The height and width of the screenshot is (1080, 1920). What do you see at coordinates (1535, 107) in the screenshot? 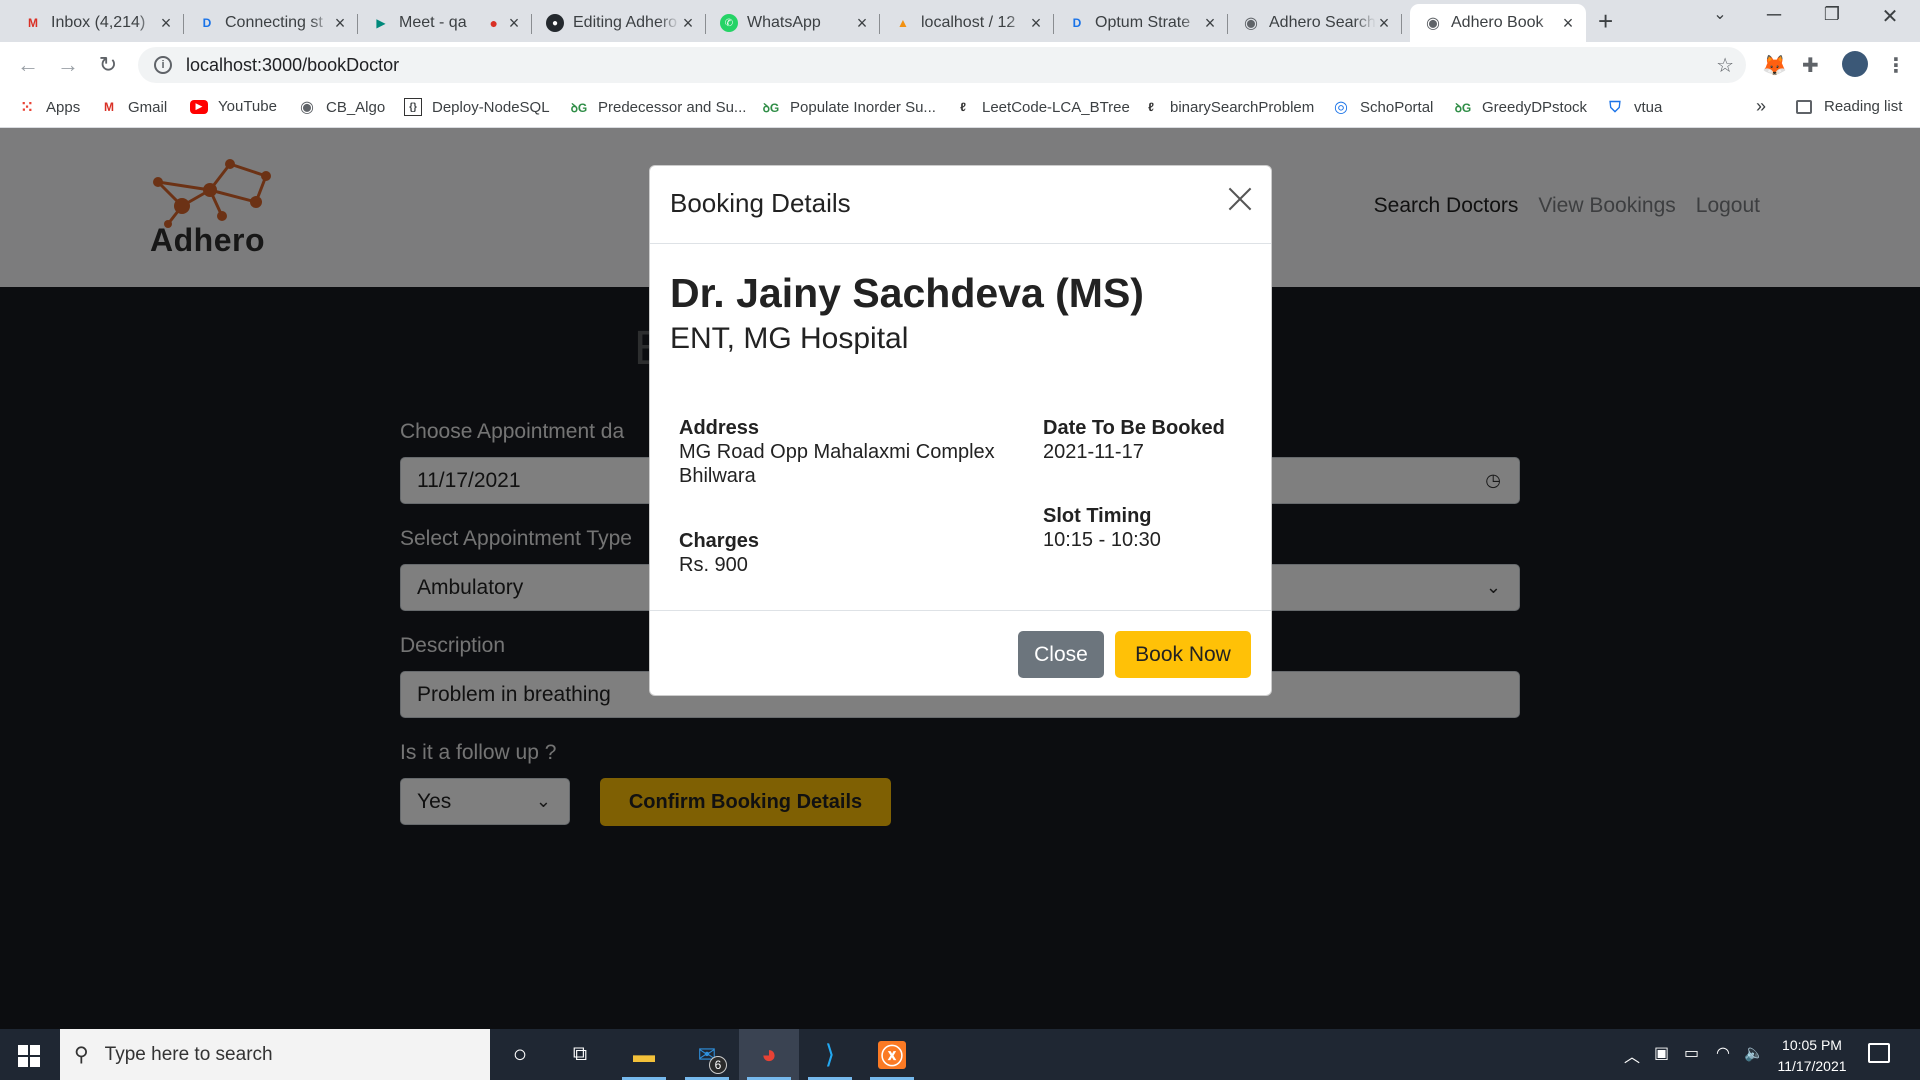
I see `bookmark-label: GreedyDPstock` at bounding box center [1535, 107].